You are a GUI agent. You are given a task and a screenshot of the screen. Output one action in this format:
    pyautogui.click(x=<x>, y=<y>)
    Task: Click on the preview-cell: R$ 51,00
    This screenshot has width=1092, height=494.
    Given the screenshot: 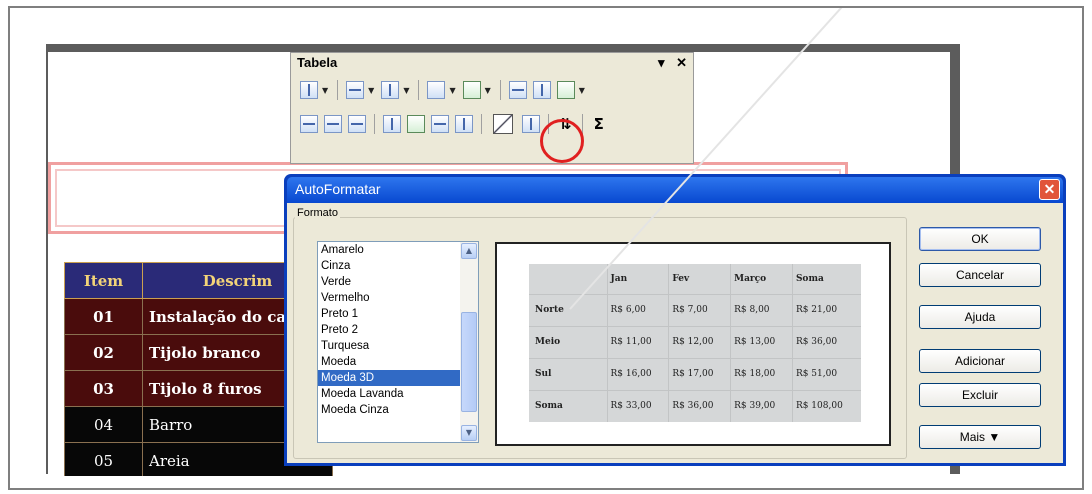 What is the action you would take?
    pyautogui.click(x=826, y=373)
    